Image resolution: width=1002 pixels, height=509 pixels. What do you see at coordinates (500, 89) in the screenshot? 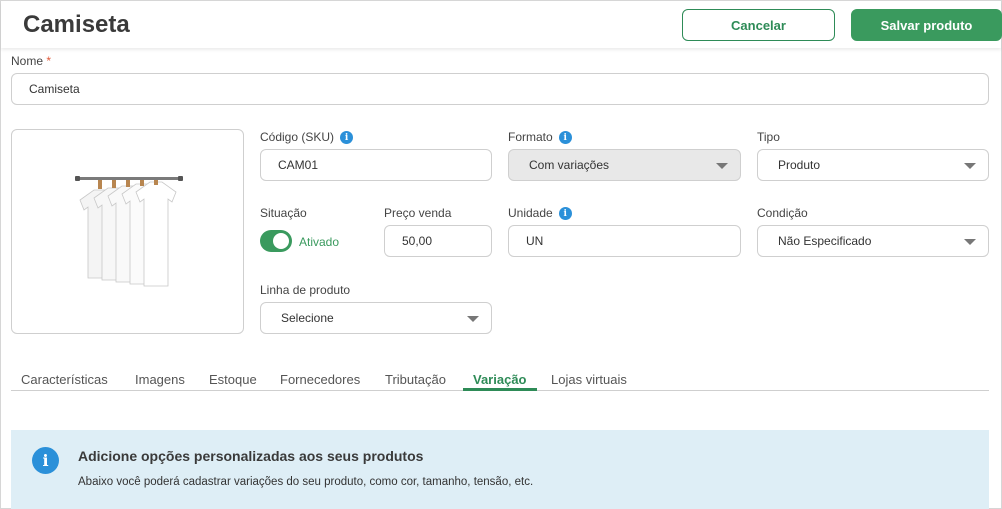
I see `nome-input: Camiseta` at bounding box center [500, 89].